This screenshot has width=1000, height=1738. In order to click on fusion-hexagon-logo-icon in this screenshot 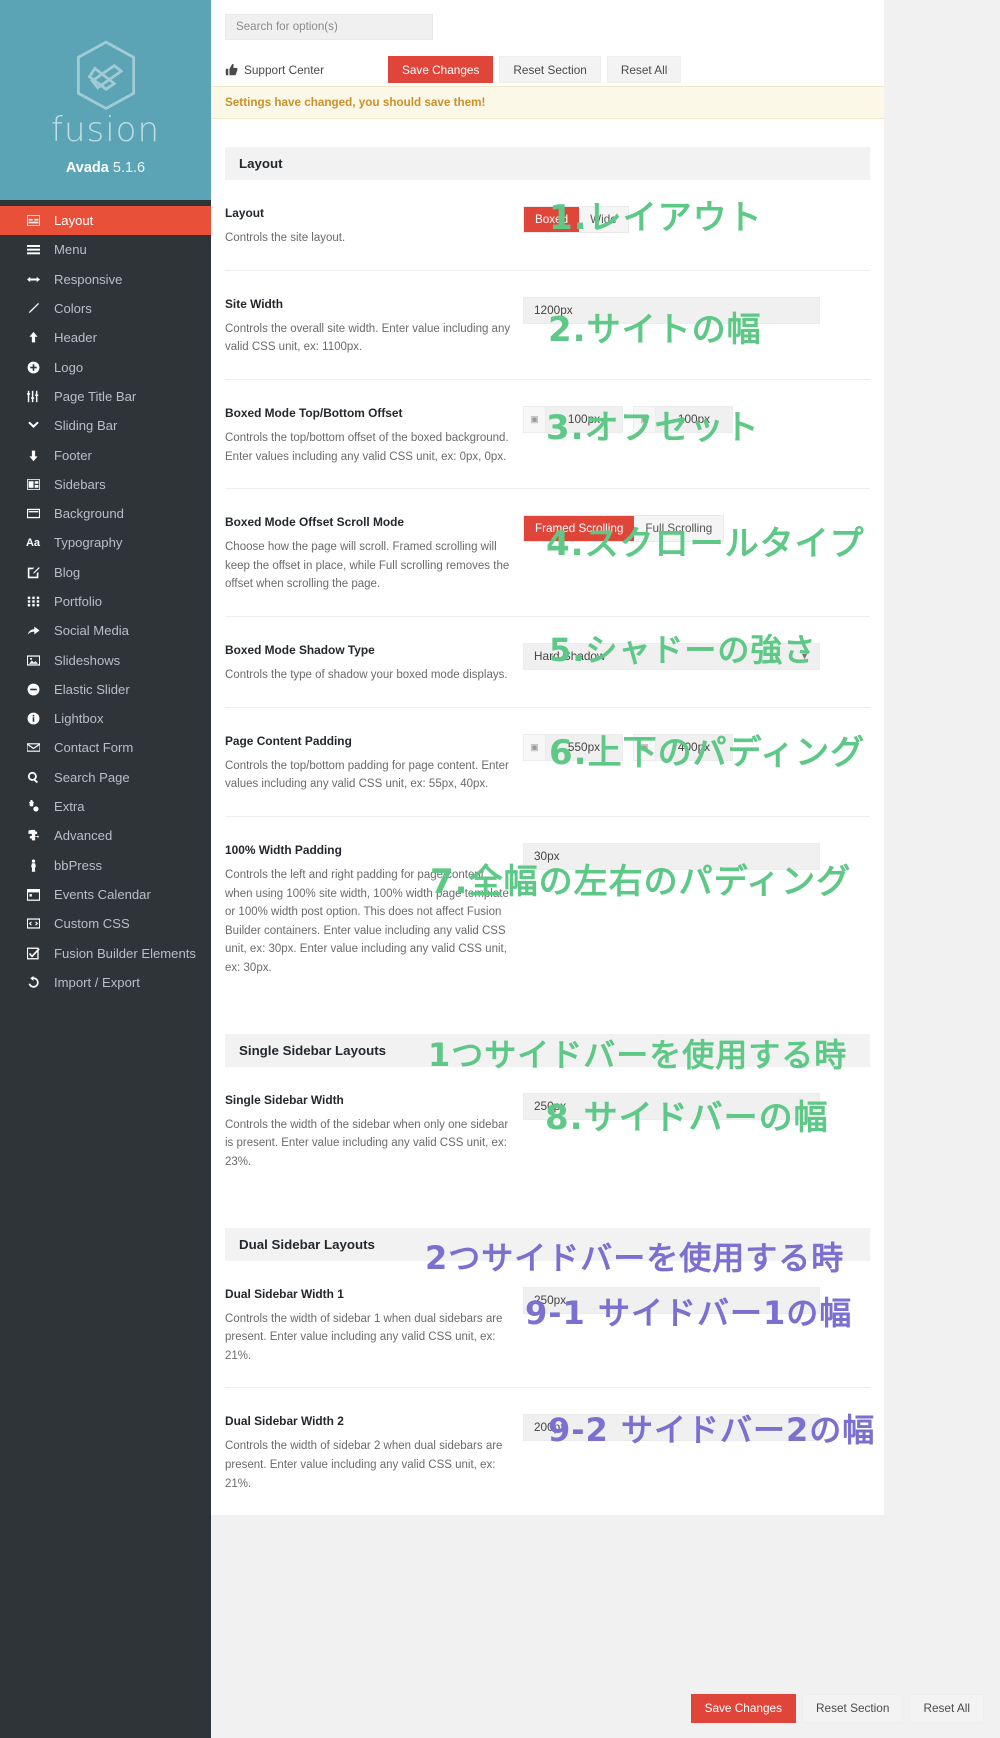, I will do `click(106, 76)`.